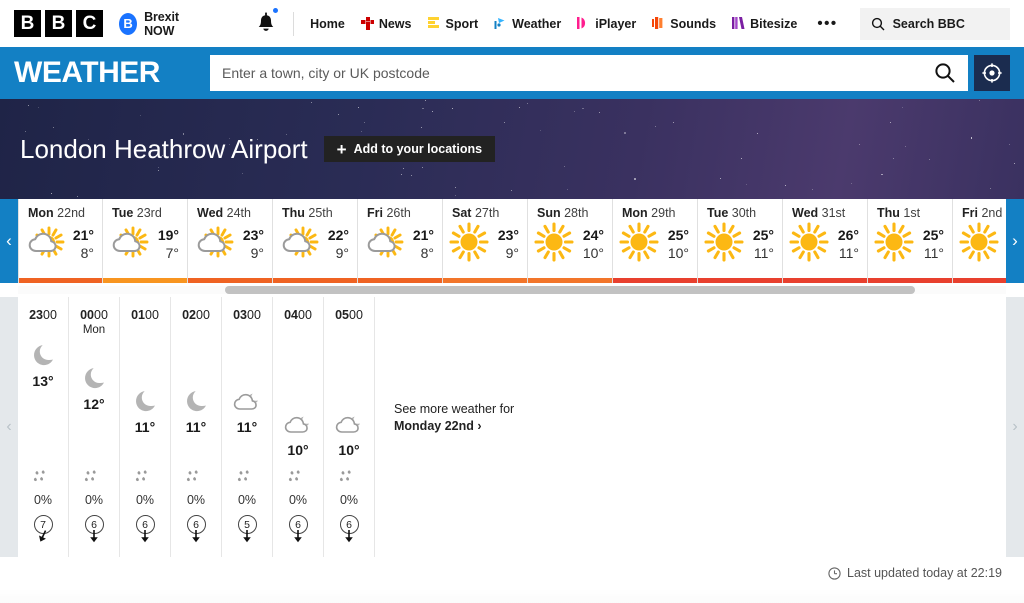  Describe the element at coordinates (418, 149) in the screenshot. I see `add-to-locations-label: Add to your locations` at that location.